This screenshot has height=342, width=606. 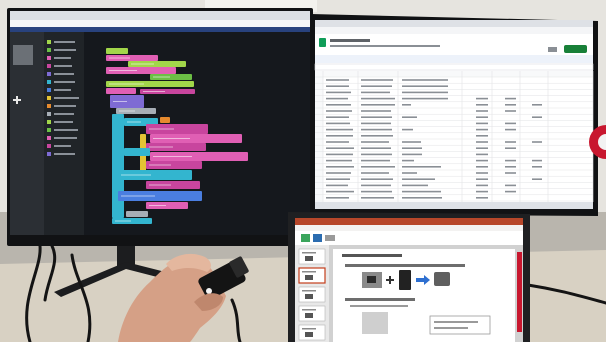 What do you see at coordinates (519, 292) in the screenshot?
I see `laptop-screen-right-strip` at bounding box center [519, 292].